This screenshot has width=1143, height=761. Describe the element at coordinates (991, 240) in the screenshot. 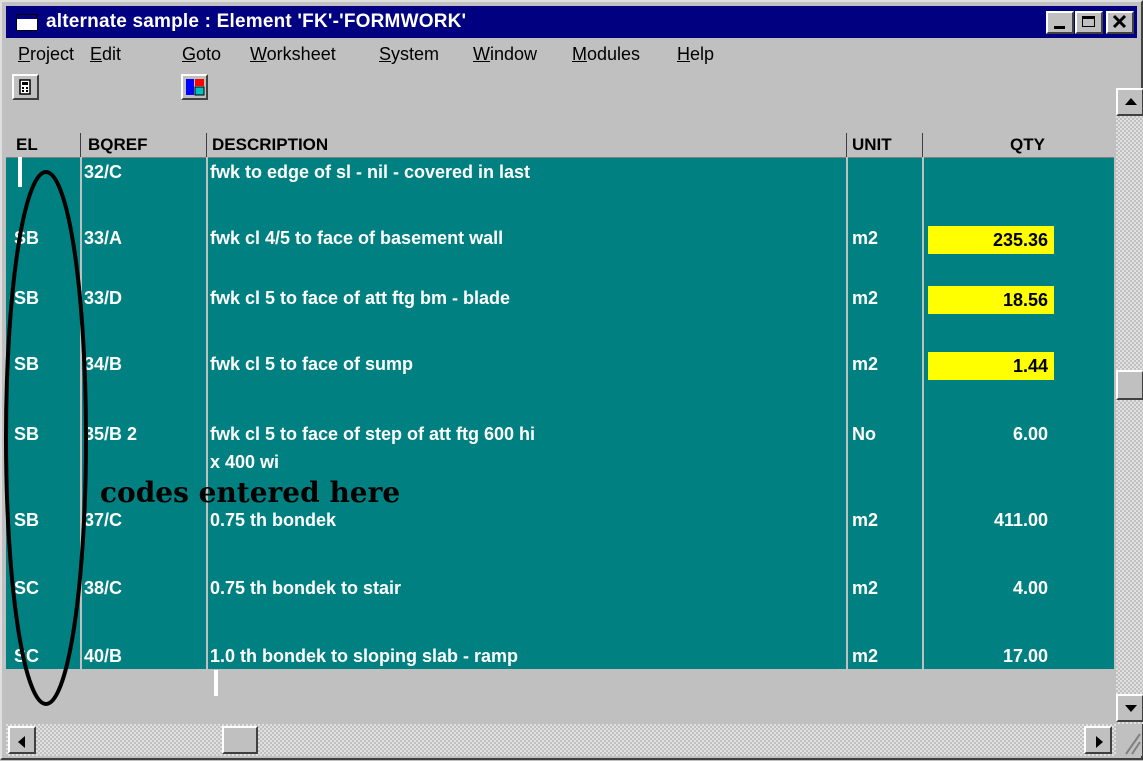

I see `cell-qty: 235.36` at that location.